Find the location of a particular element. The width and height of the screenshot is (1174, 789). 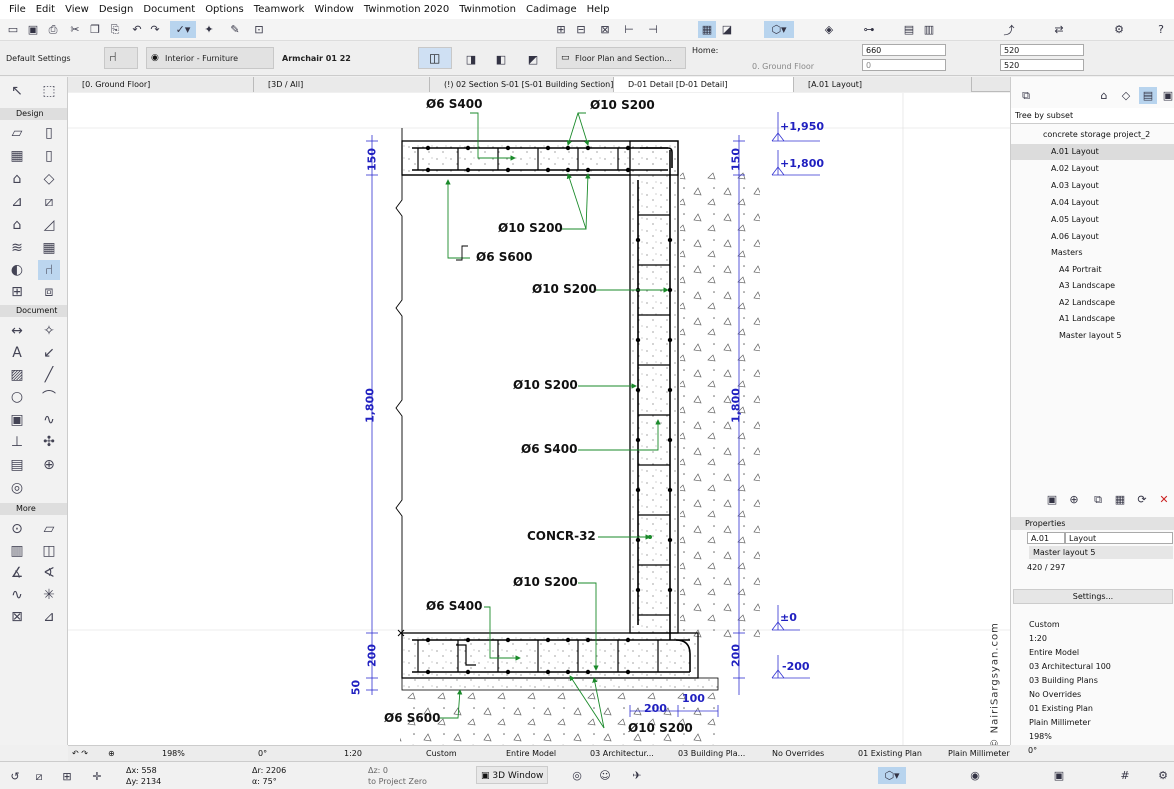

view-3d-icon: ◨ is located at coordinates (471, 59).